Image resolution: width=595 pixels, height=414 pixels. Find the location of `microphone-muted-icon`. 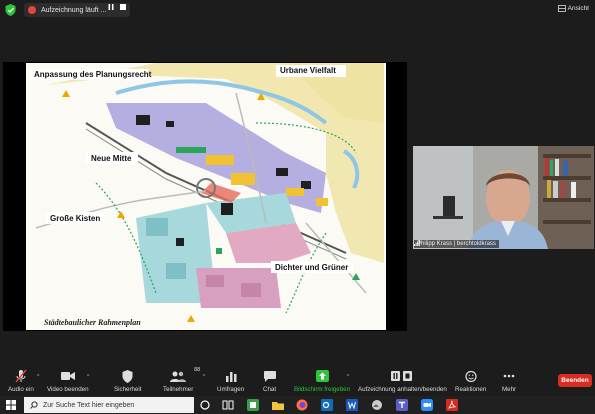

microphone-muted-icon is located at coordinates (21, 376).